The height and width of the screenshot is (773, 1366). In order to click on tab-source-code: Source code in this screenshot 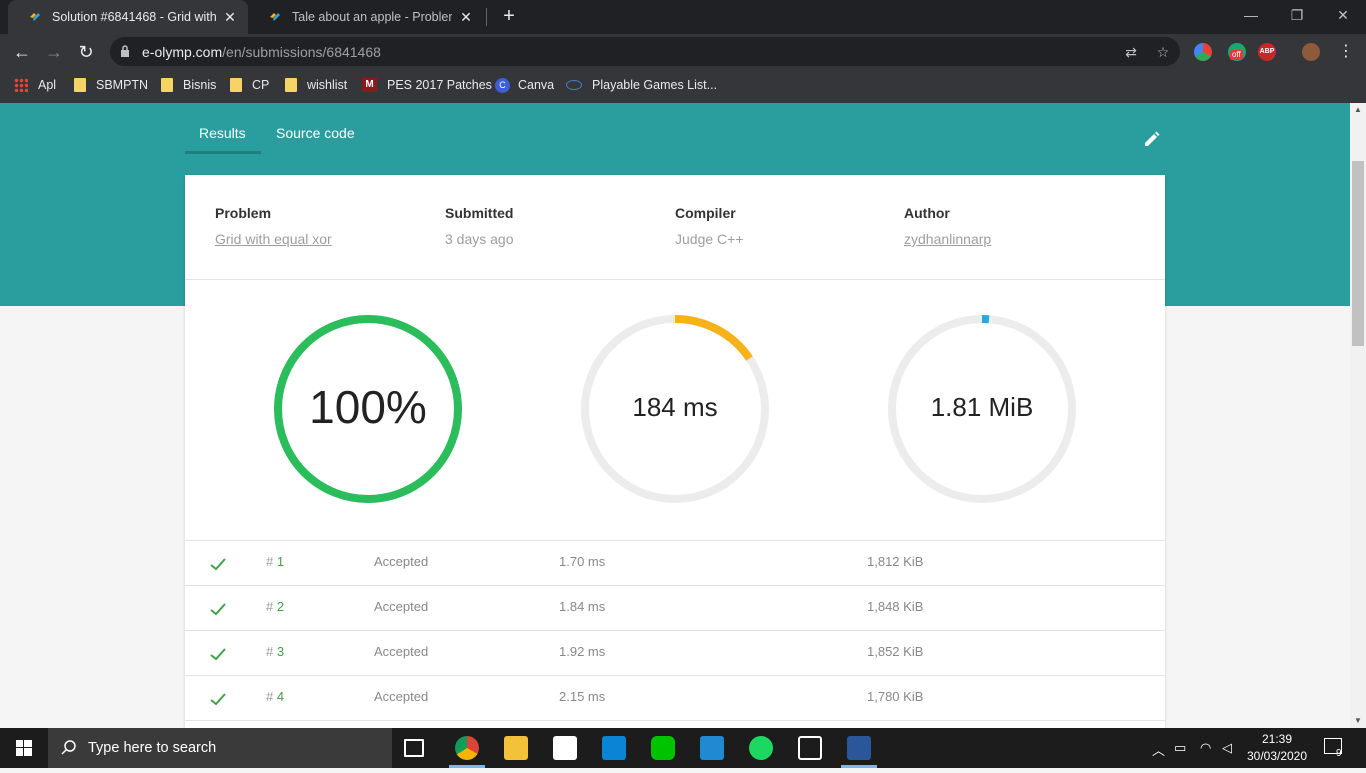, I will do `click(315, 133)`.